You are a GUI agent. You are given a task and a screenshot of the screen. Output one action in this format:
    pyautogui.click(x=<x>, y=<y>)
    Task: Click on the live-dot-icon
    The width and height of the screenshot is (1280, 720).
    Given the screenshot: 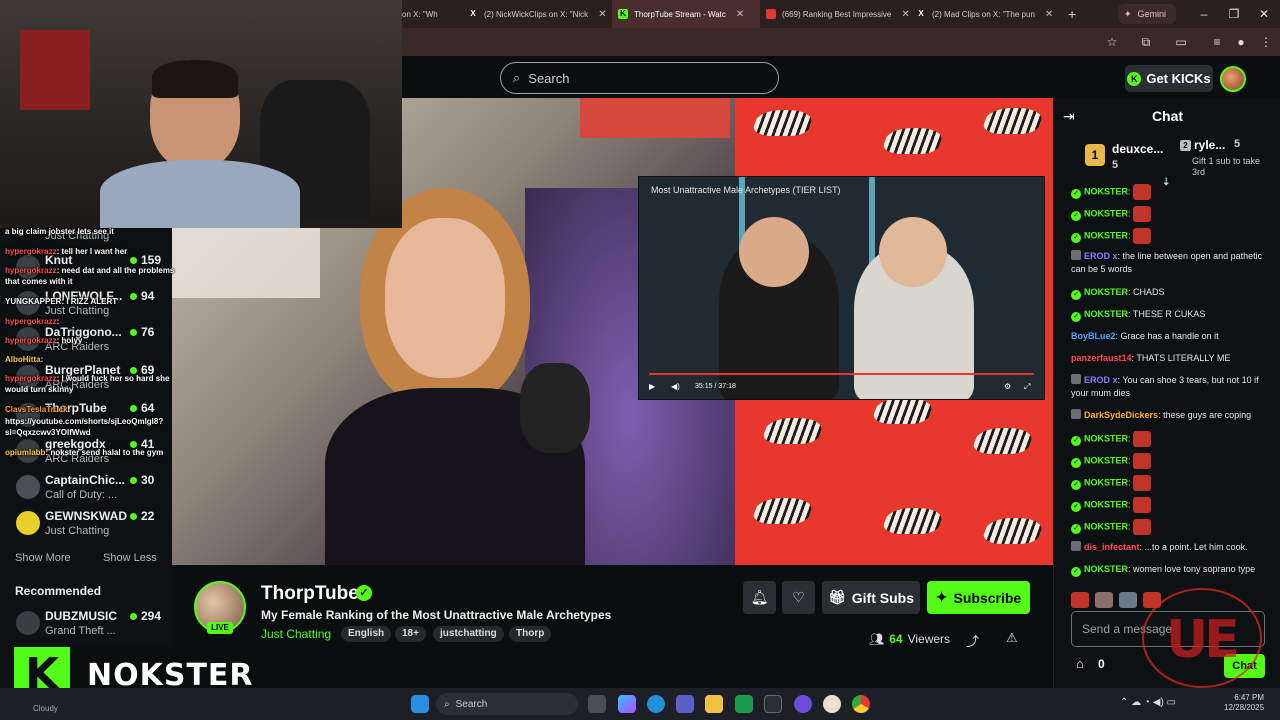 What is the action you would take?
    pyautogui.click(x=133, y=480)
    